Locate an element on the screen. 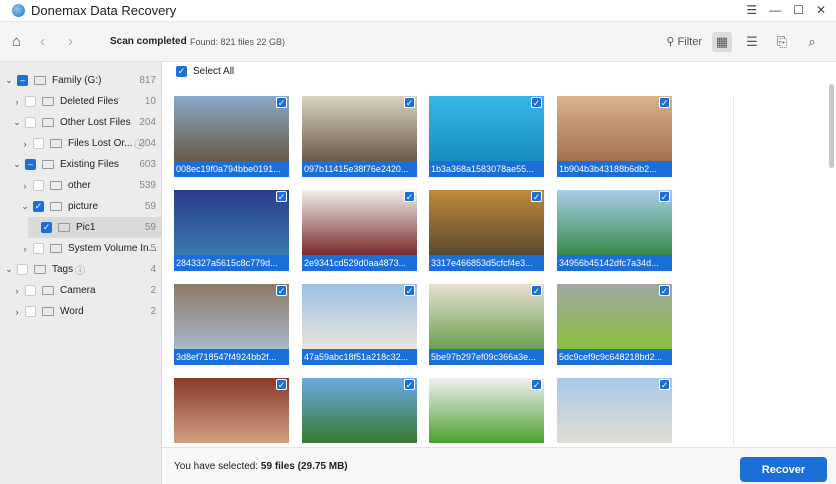  forward-icon: › is located at coordinates (76, 41).